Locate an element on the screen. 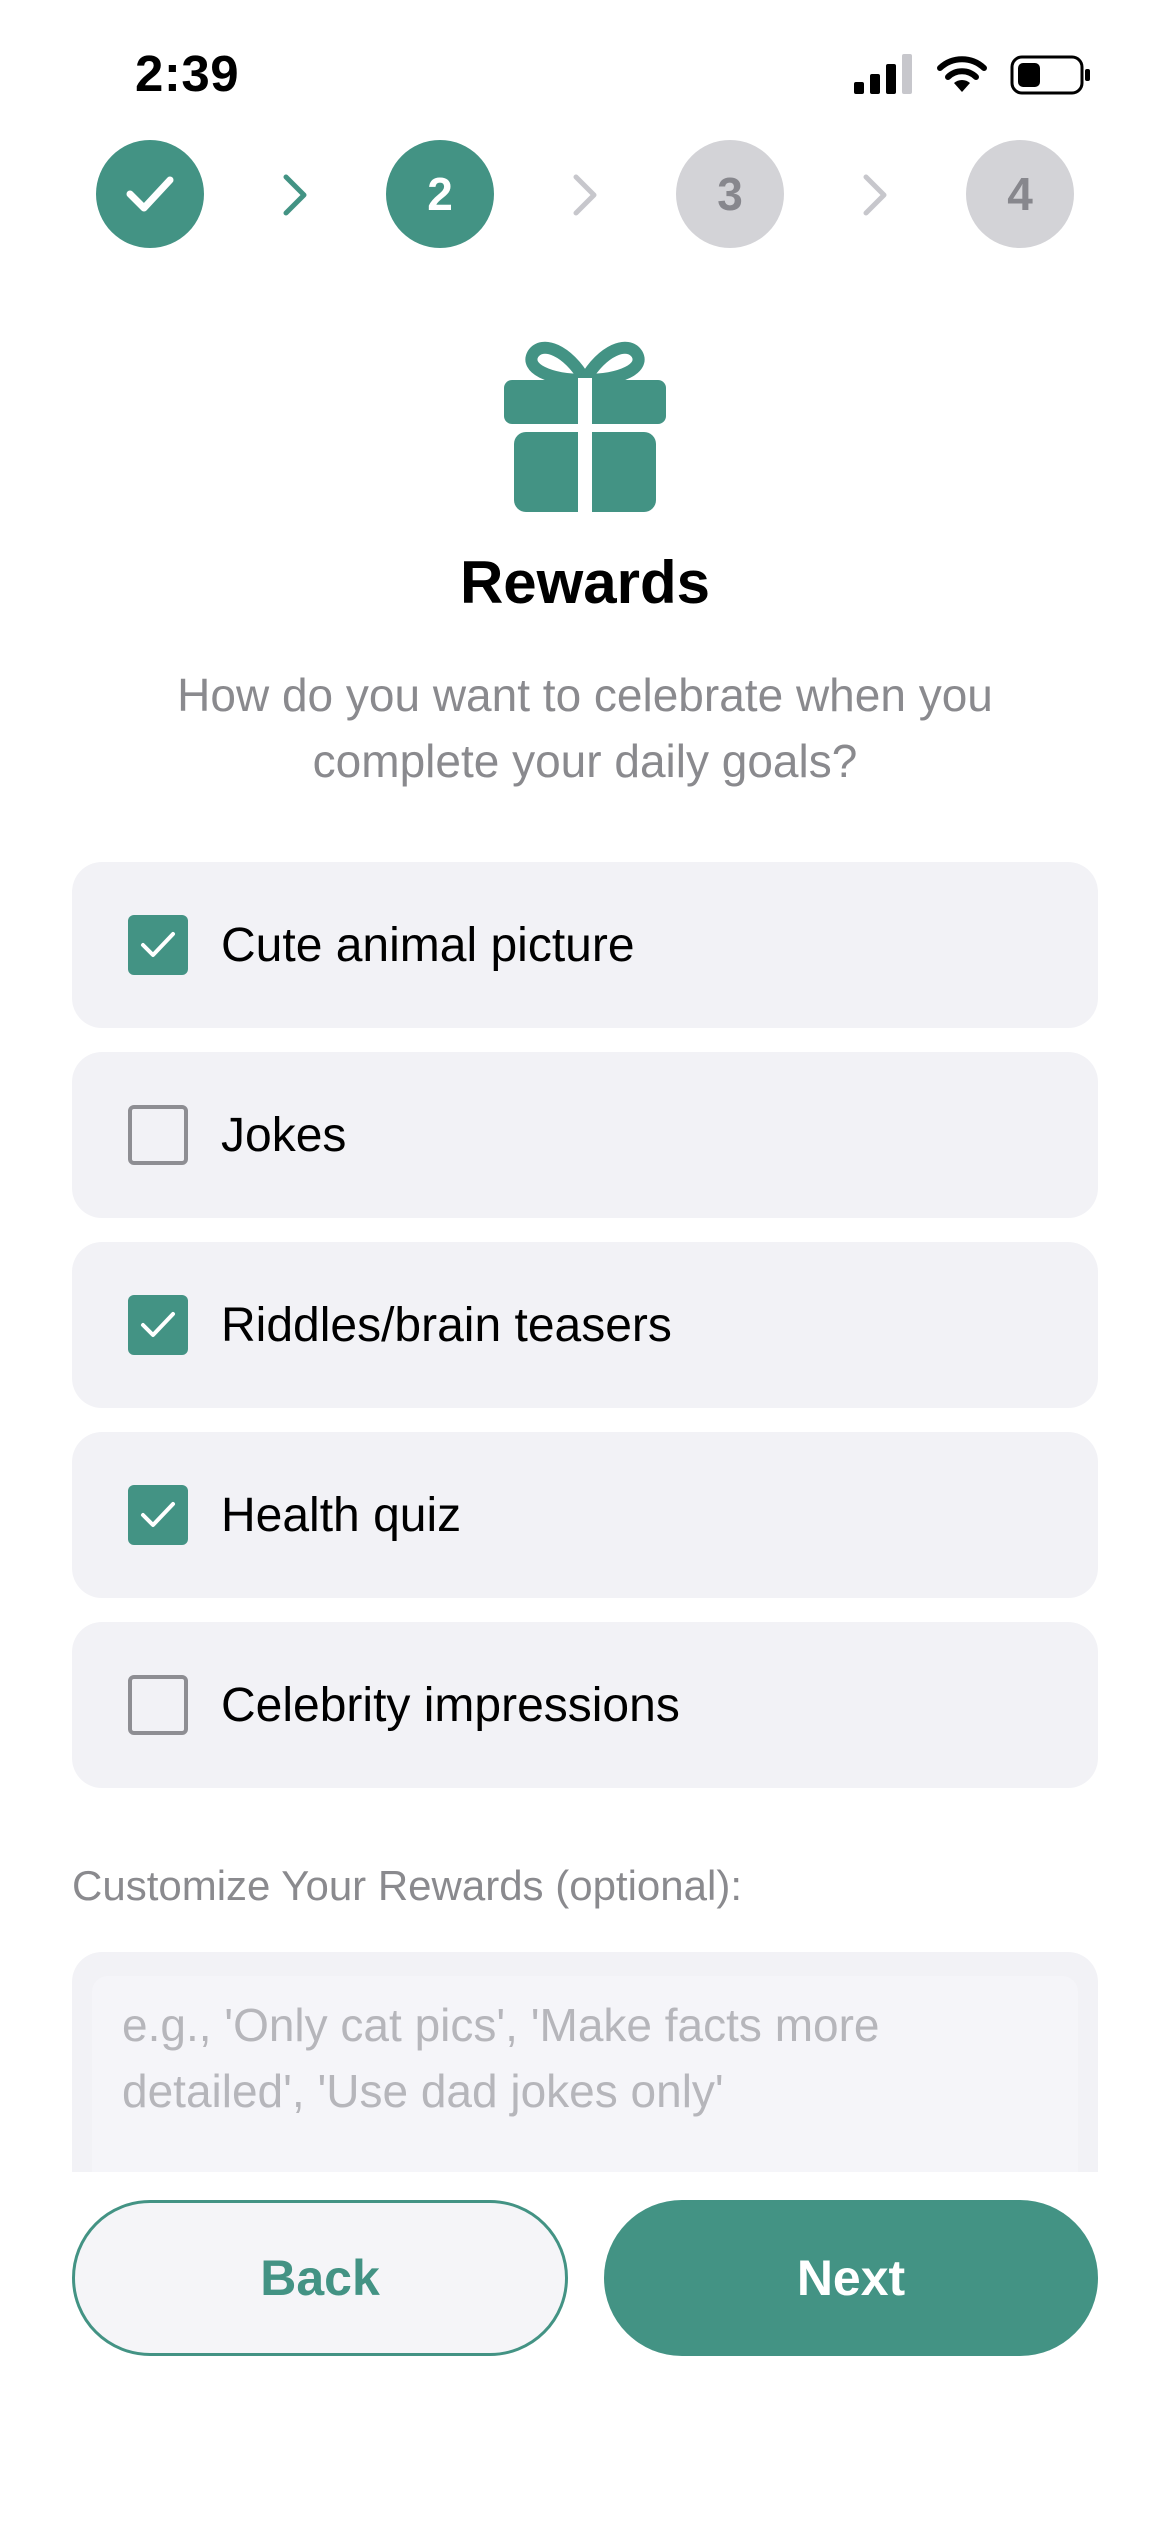 Image resolution: width=1170 pixels, height=2532 pixels. option-label: Riddles/brain teasers is located at coordinates (446, 1325).